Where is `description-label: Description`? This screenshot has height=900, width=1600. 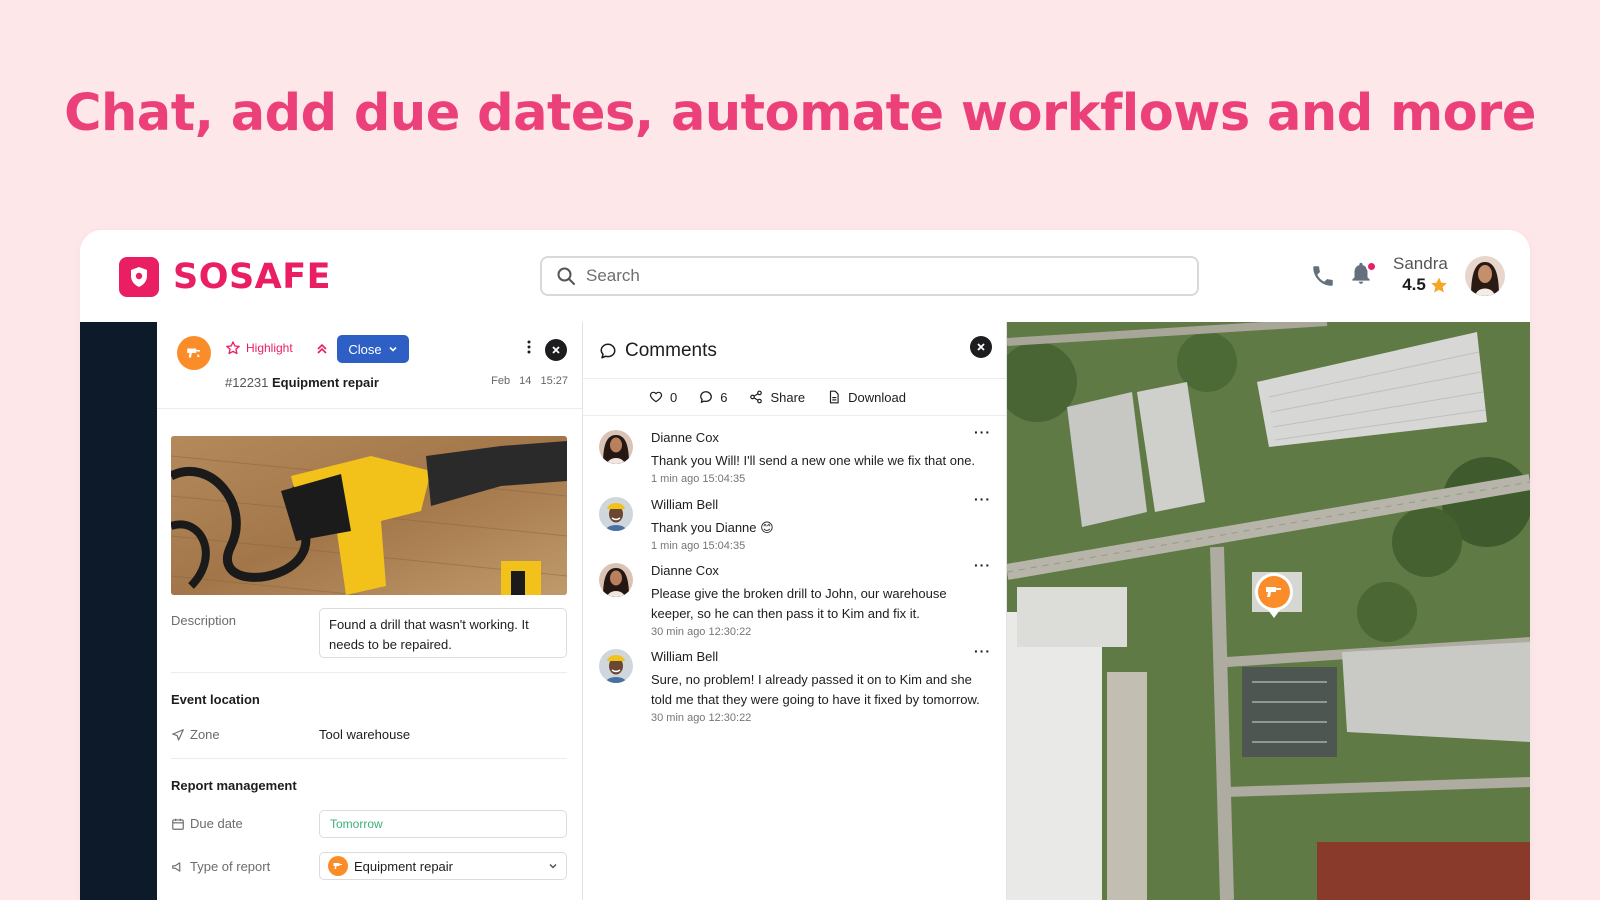 description-label: Description is located at coordinates (204, 620).